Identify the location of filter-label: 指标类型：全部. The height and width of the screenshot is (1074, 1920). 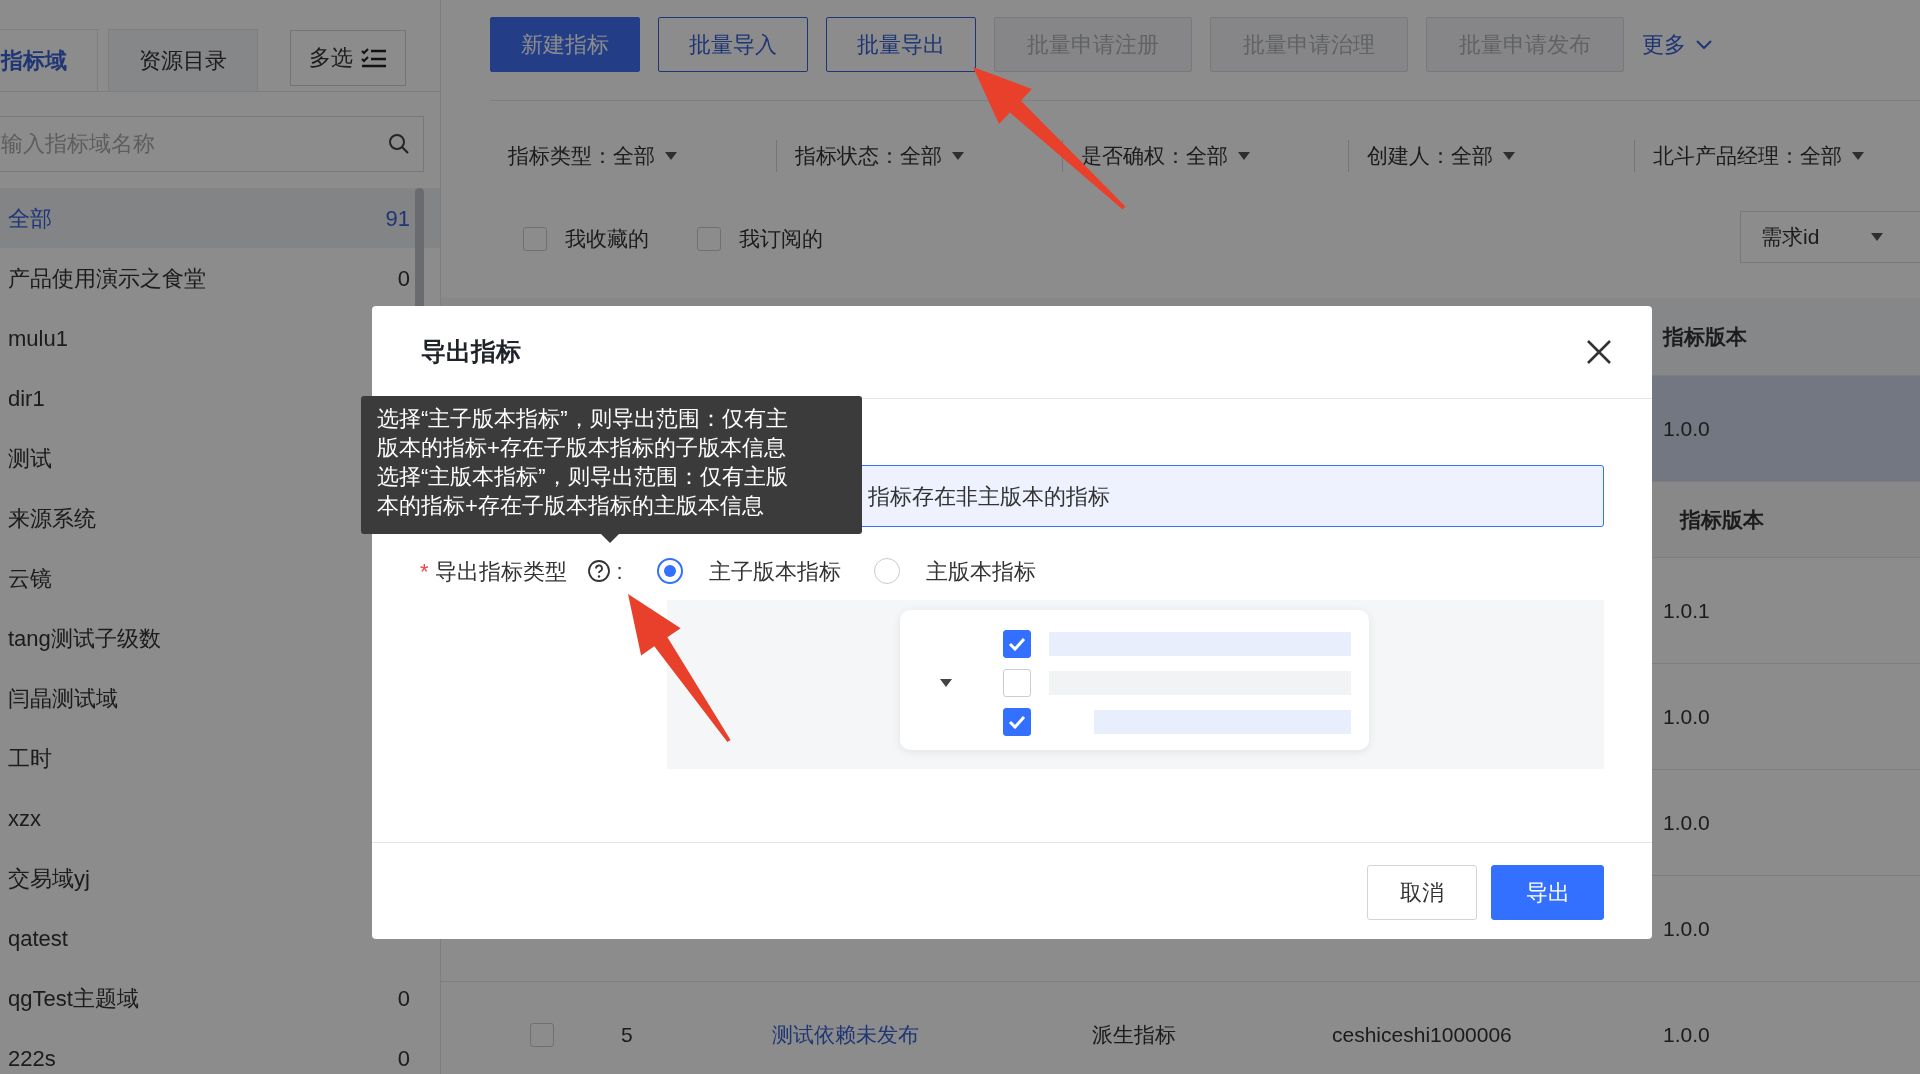
(581, 156).